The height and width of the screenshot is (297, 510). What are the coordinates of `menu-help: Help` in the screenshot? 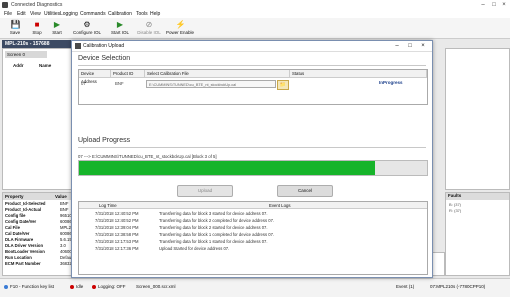 It's located at (155, 14).